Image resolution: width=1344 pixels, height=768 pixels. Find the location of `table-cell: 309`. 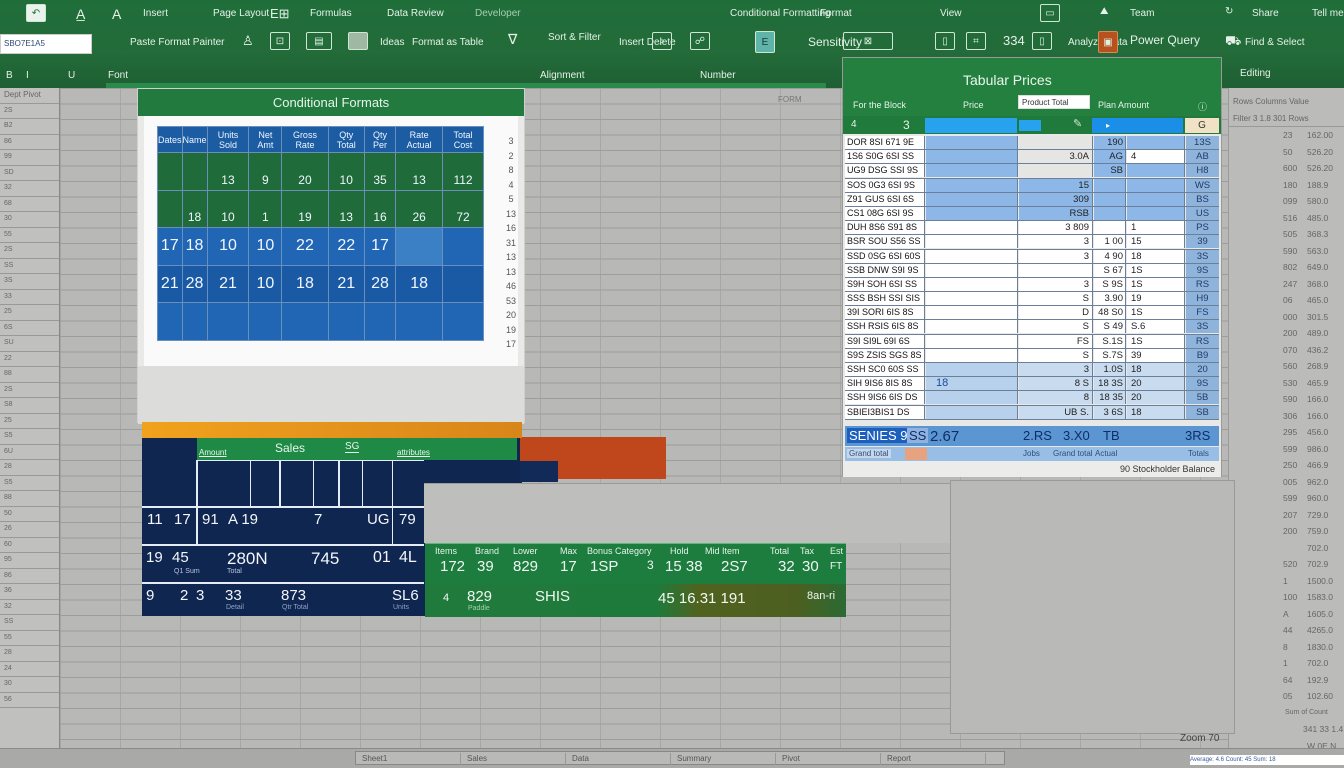

table-cell: 309 is located at coordinates (1056, 199).